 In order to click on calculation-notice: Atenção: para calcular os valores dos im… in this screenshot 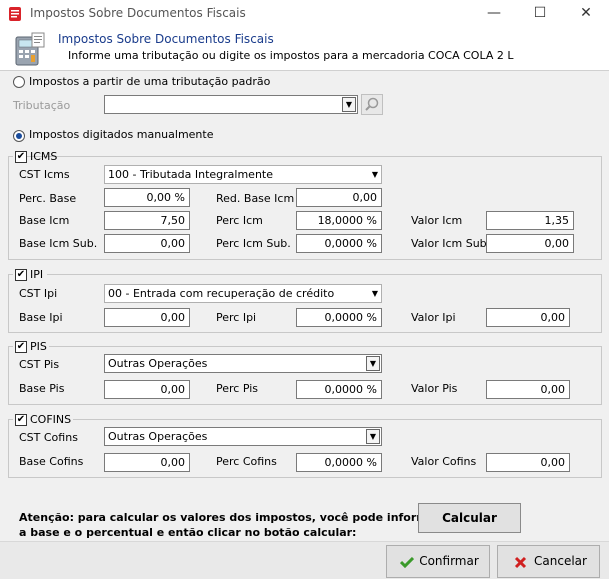, I will do `click(230, 525)`.